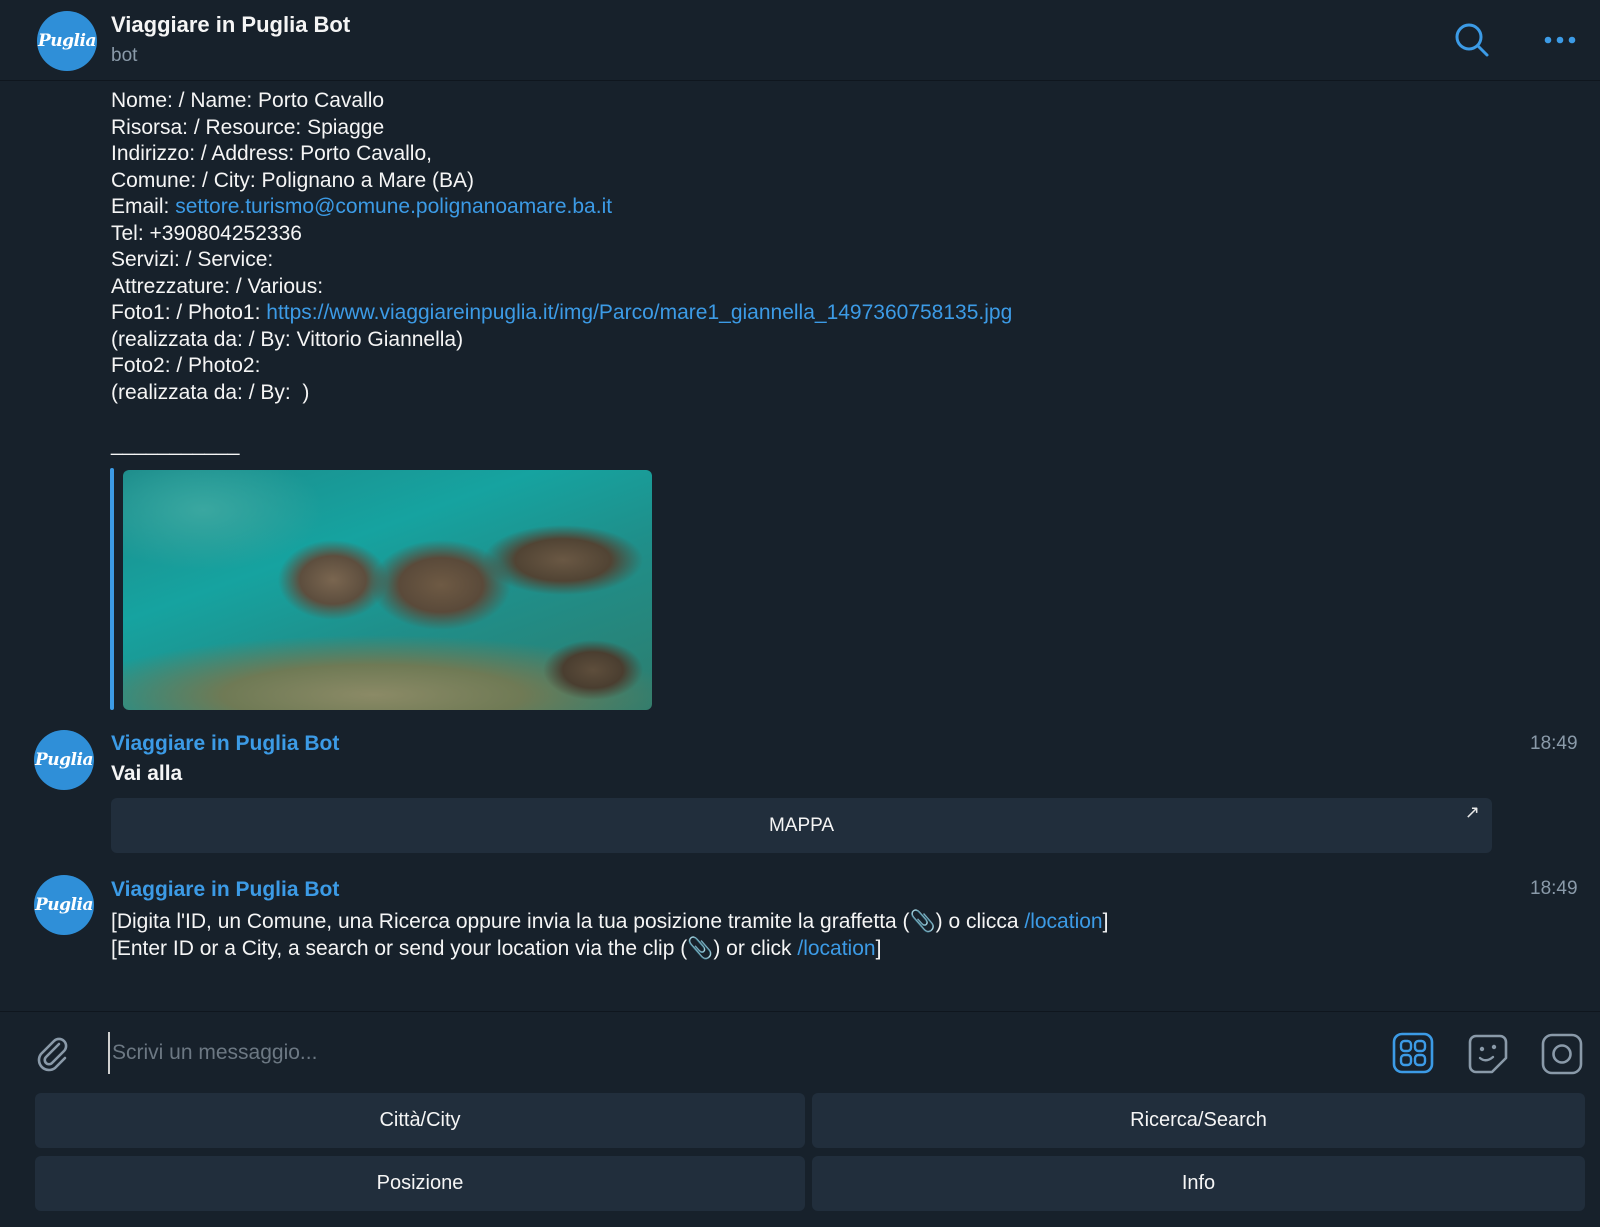 The image size is (1600, 1227). Describe the element at coordinates (143, 206) in the screenshot. I see `email-label: Email:` at that location.